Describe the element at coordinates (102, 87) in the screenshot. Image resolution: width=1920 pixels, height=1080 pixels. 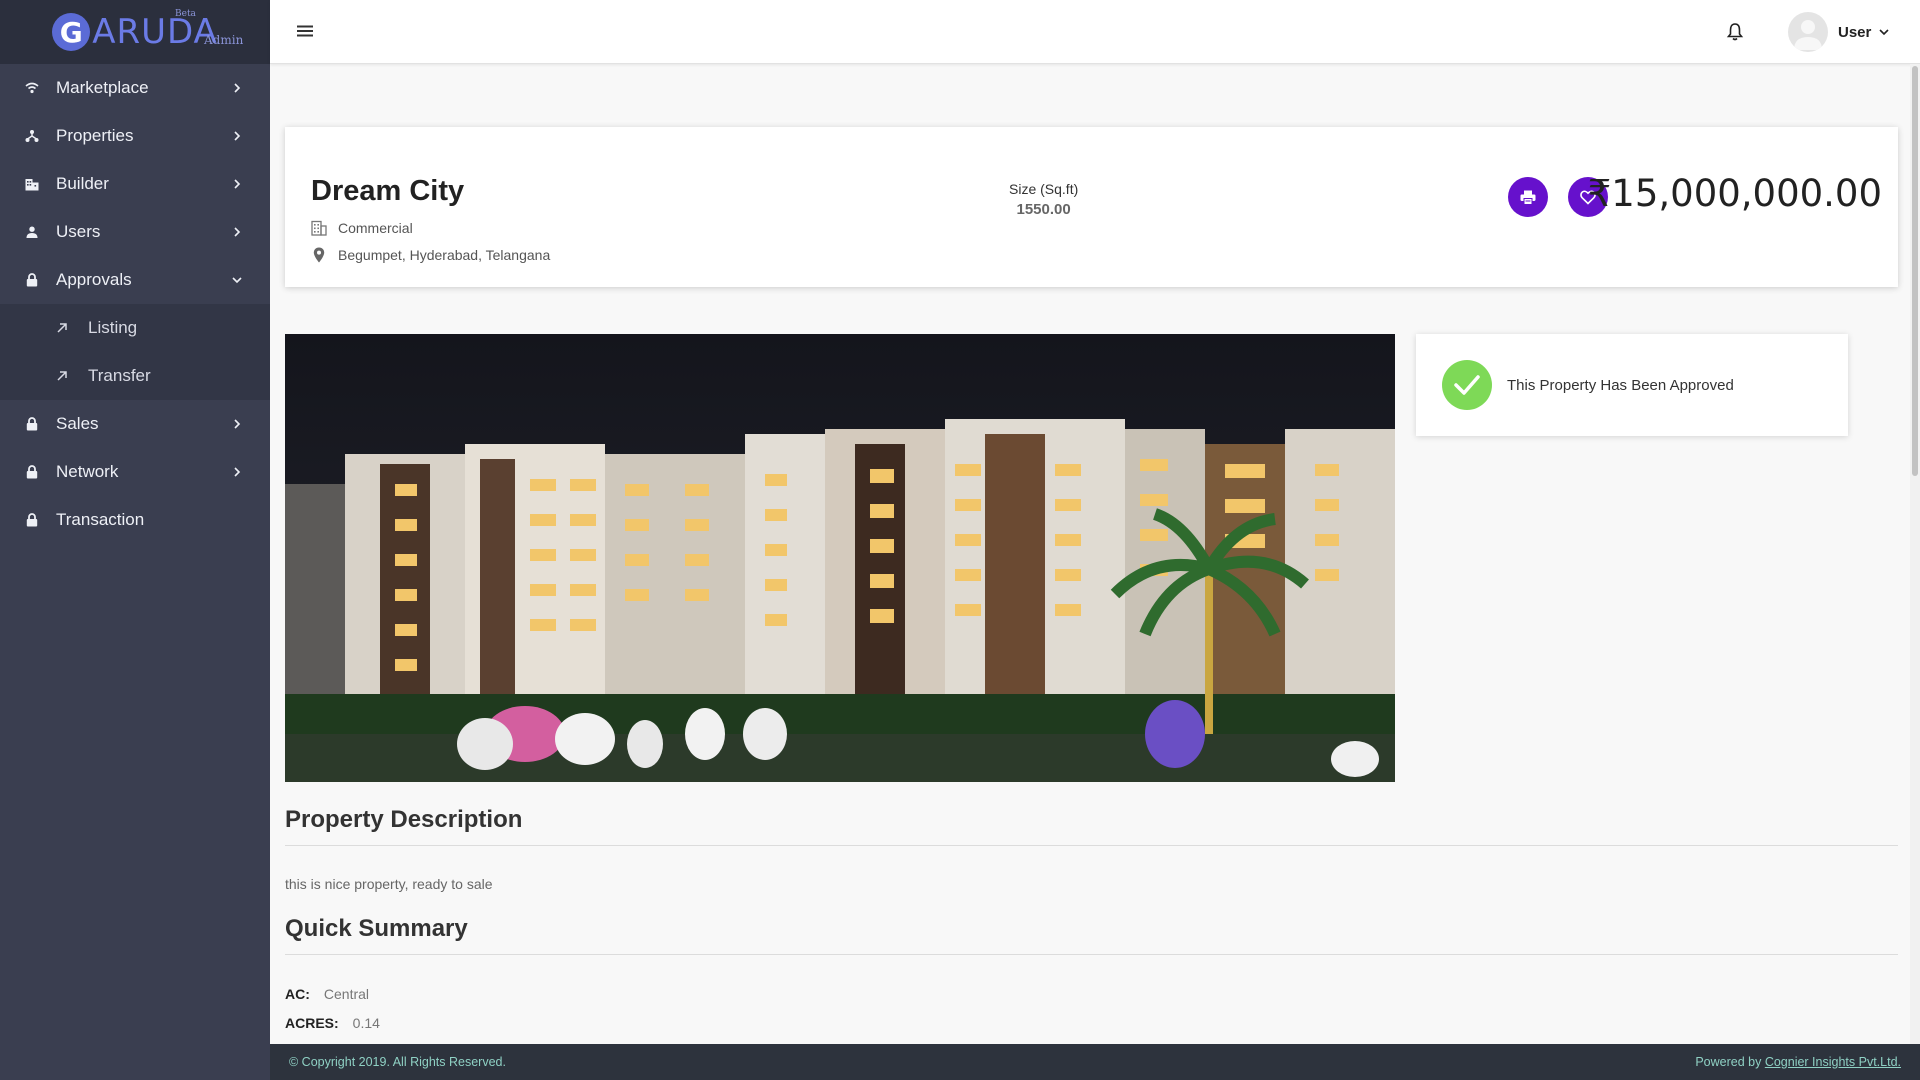
I see `sidebar-item-label: Marketplace` at that location.